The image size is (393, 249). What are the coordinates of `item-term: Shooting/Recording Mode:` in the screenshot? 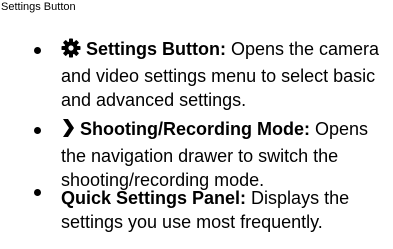 It's located at (195, 129).